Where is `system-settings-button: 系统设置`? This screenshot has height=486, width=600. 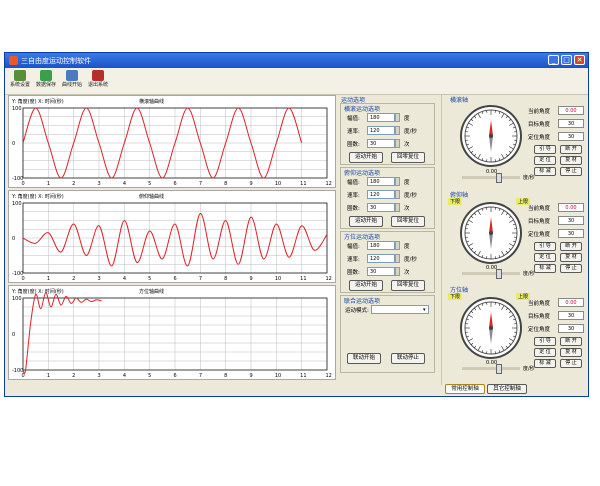
system-settings-button: 系统设置 is located at coordinates (20, 81).